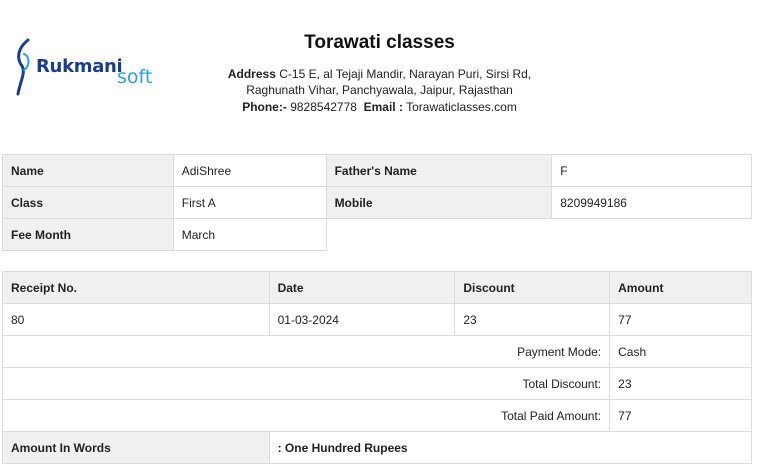 Image resolution: width=759 pixels, height=474 pixels. Describe the element at coordinates (88, 234) in the screenshot. I see `fee-month-label: Fee Month` at that location.